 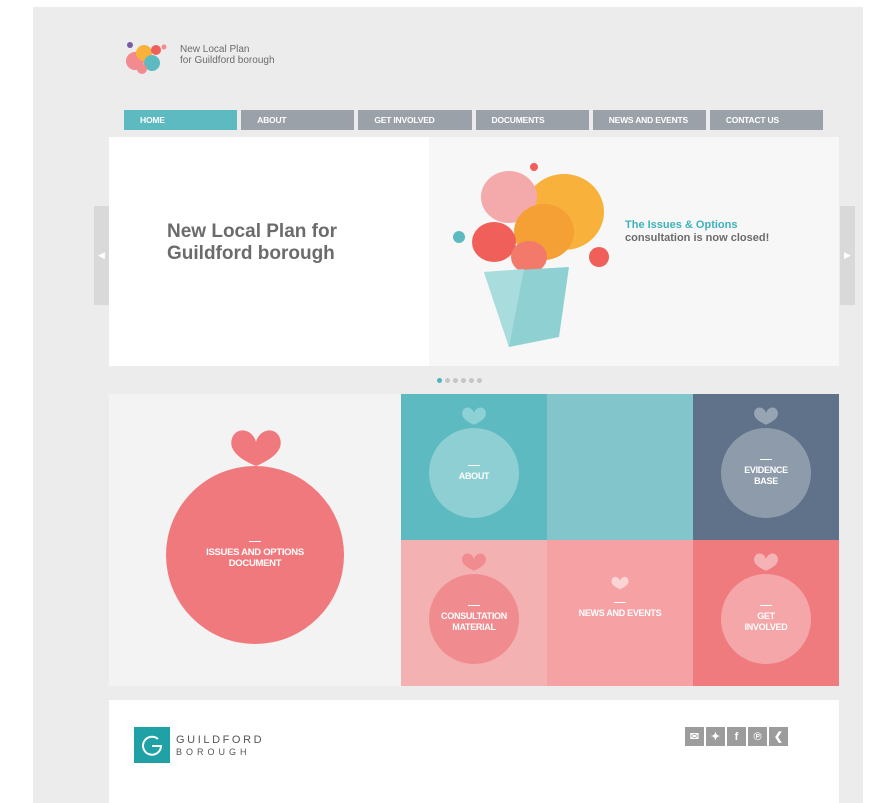 I want to click on brand-line-1: GUILDFORD, so click(x=220, y=740).